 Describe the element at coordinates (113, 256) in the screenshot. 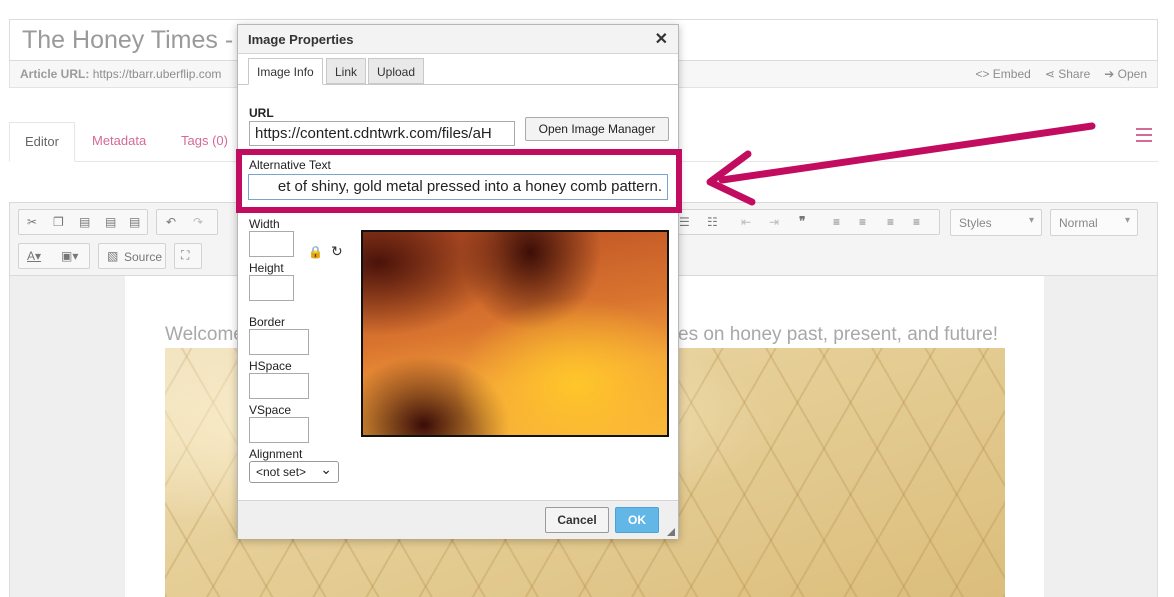

I see `source-icon: ▧` at that location.